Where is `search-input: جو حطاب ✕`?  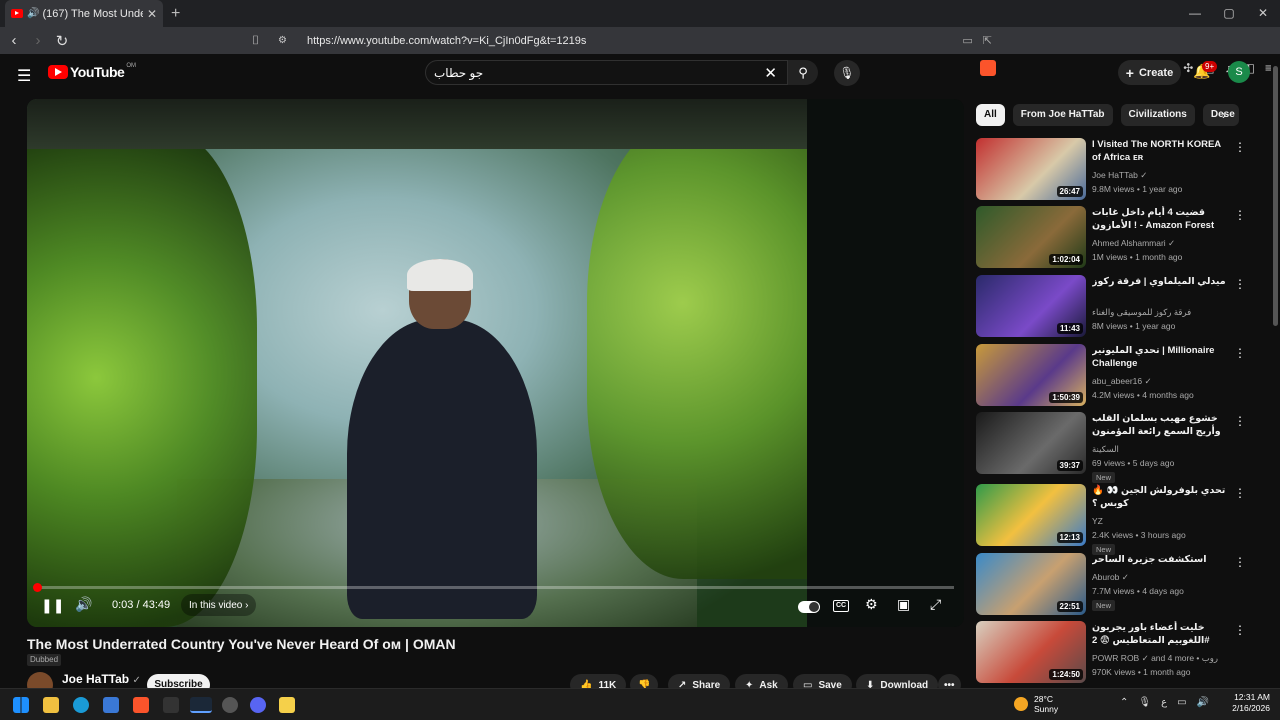
search-input: جو حطاب ✕ is located at coordinates (606, 72).